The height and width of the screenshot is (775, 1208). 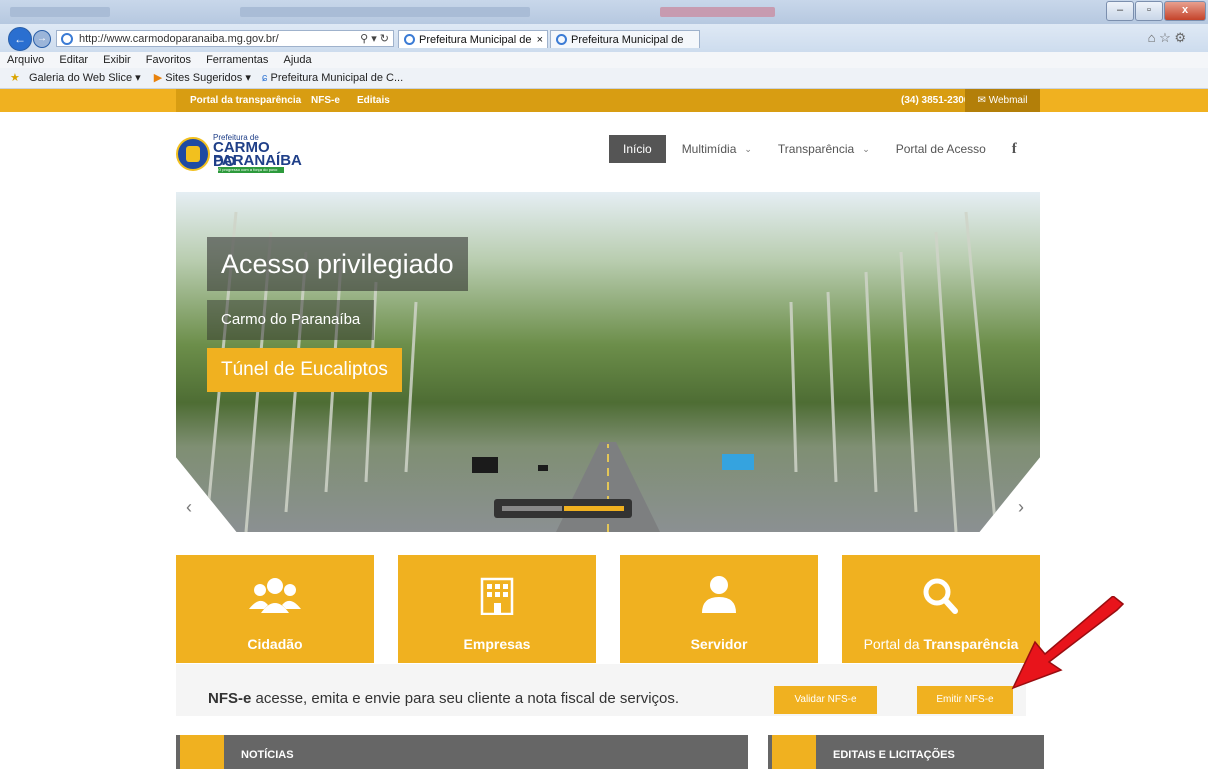 I want to click on address-url: http://www.carmodoparanaiba.mg.gov.br/, so click(x=179, y=39).